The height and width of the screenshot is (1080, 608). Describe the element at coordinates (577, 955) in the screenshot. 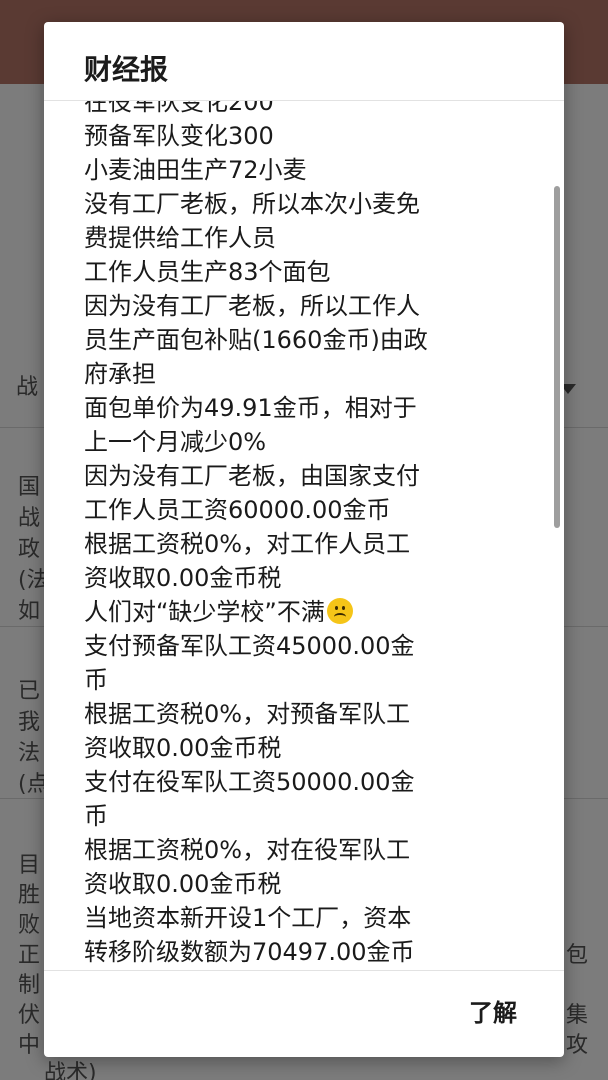

I see `background-text: 包` at that location.